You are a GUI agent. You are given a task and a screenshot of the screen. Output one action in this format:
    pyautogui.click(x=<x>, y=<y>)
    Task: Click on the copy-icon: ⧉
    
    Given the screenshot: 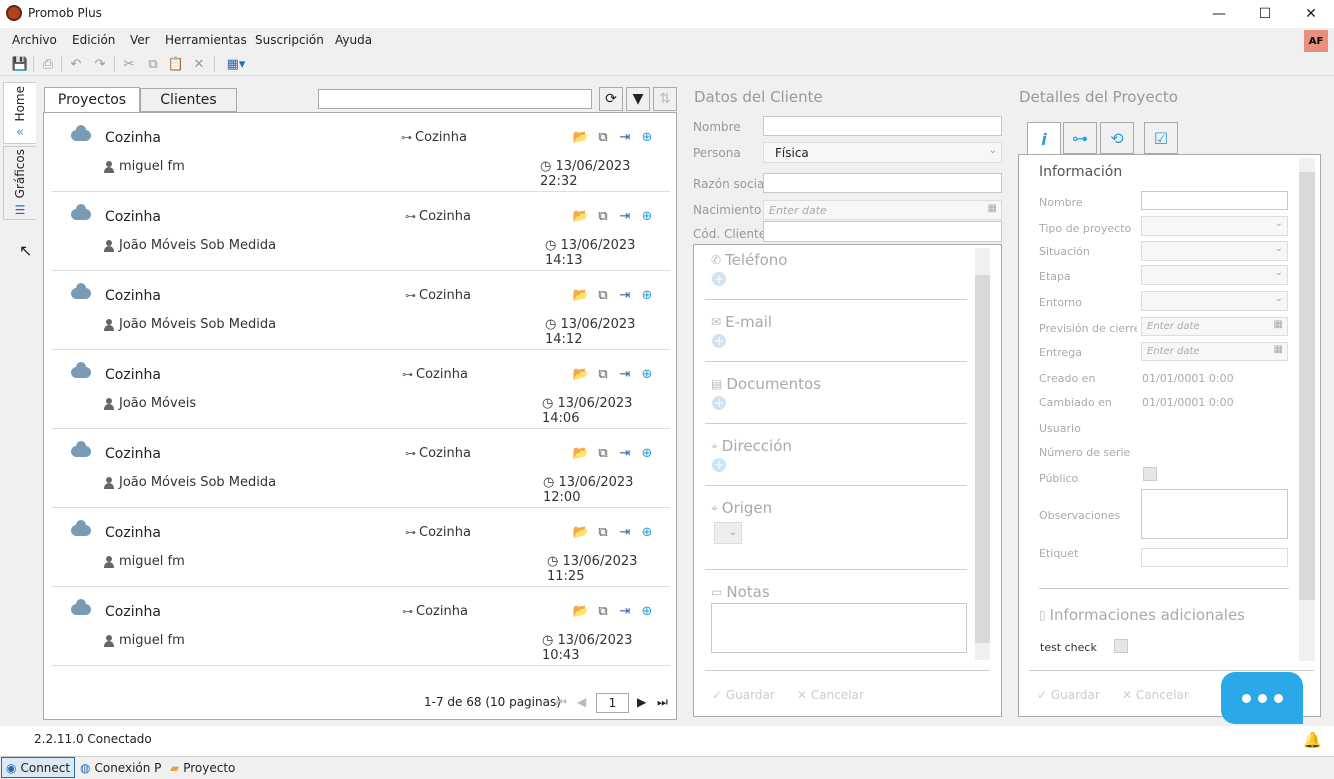 What is the action you would take?
    pyautogui.click(x=153, y=64)
    